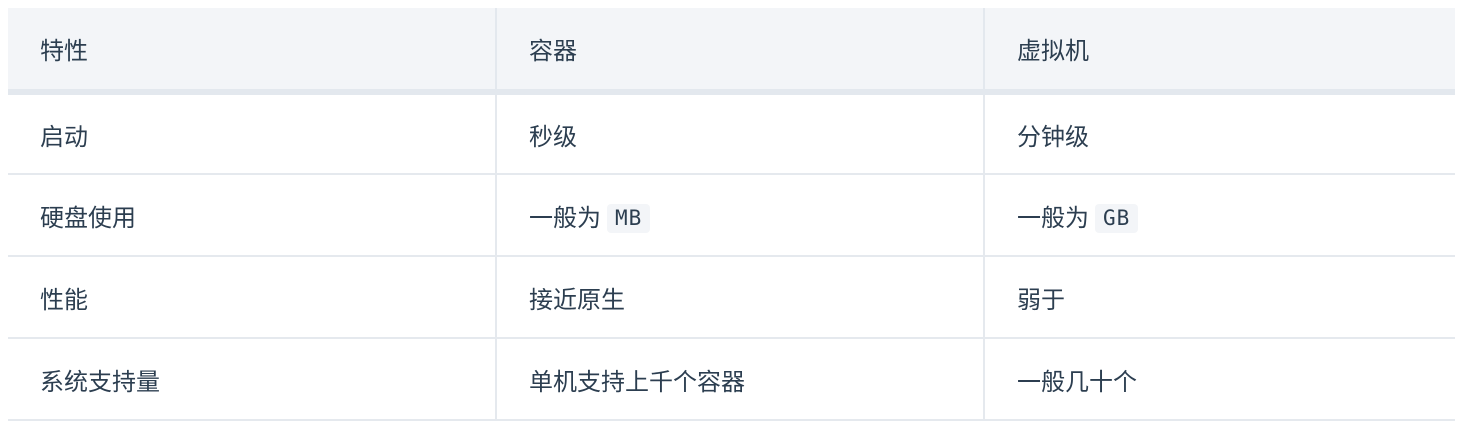  I want to click on cell-vm: 一般为 GB, so click(1219, 215).